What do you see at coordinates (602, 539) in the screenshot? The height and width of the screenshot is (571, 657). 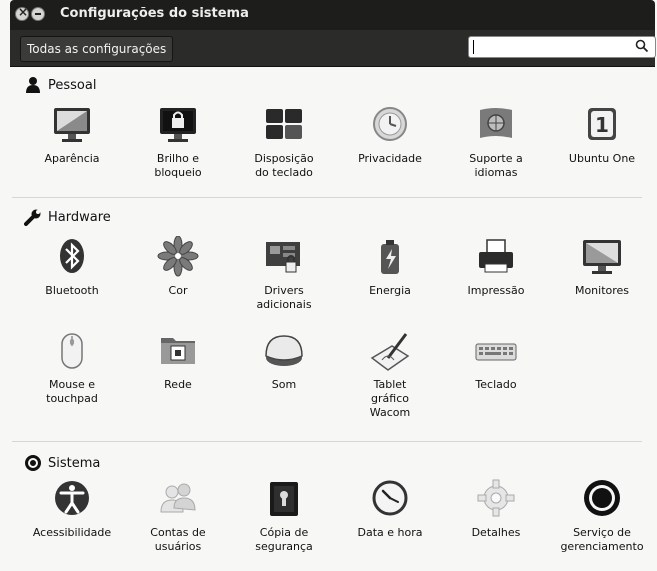 I see `item-label: Serviço de gerenciamento` at bounding box center [602, 539].